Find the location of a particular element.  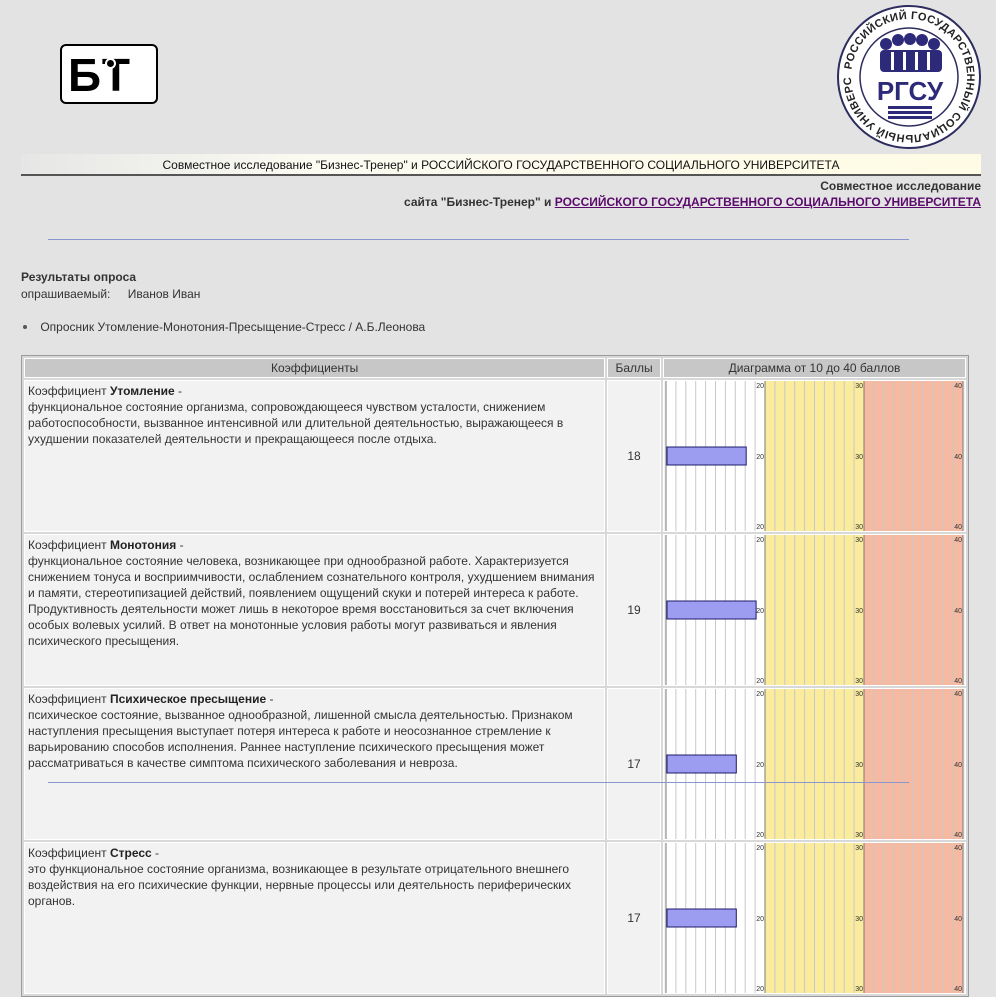

business-trainer-logo: БТ is located at coordinates (109, 74).